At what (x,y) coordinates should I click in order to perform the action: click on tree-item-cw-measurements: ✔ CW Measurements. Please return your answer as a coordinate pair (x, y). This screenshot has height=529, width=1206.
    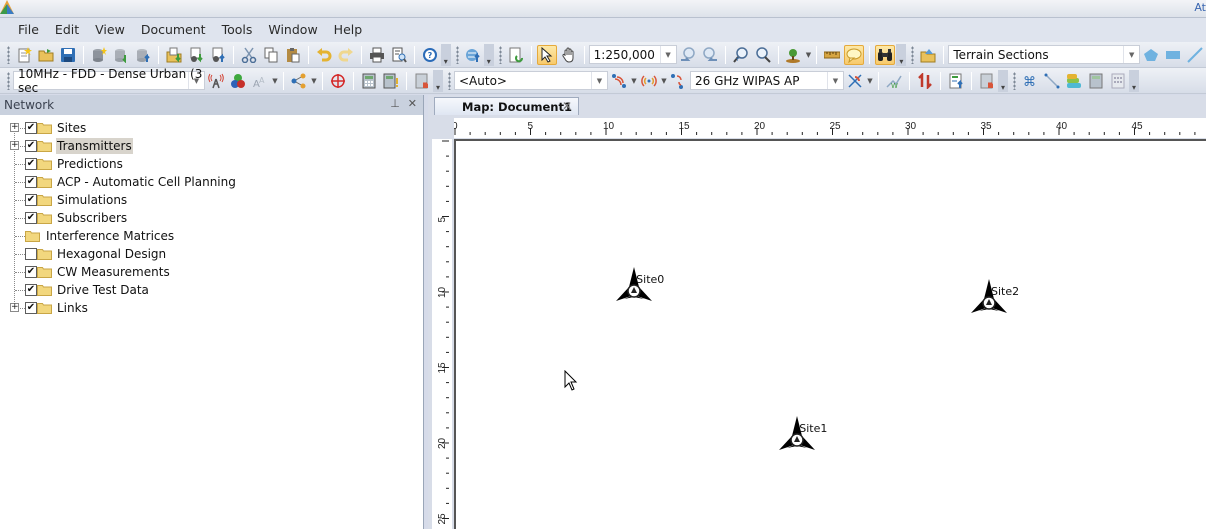
    Looking at the image, I should click on (211, 272).